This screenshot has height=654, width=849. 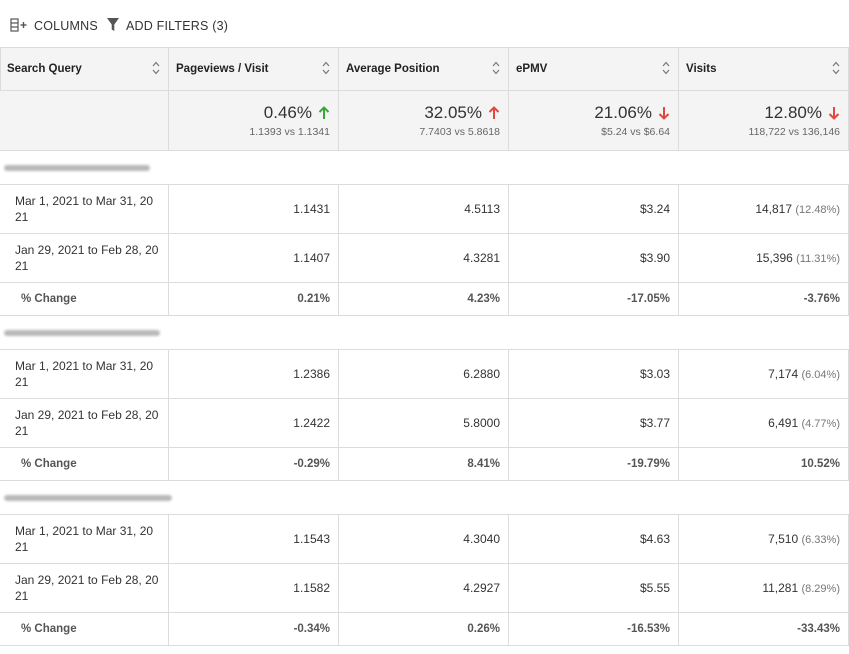 I want to click on pageviews-cell: 1.1543, so click(x=254, y=539).